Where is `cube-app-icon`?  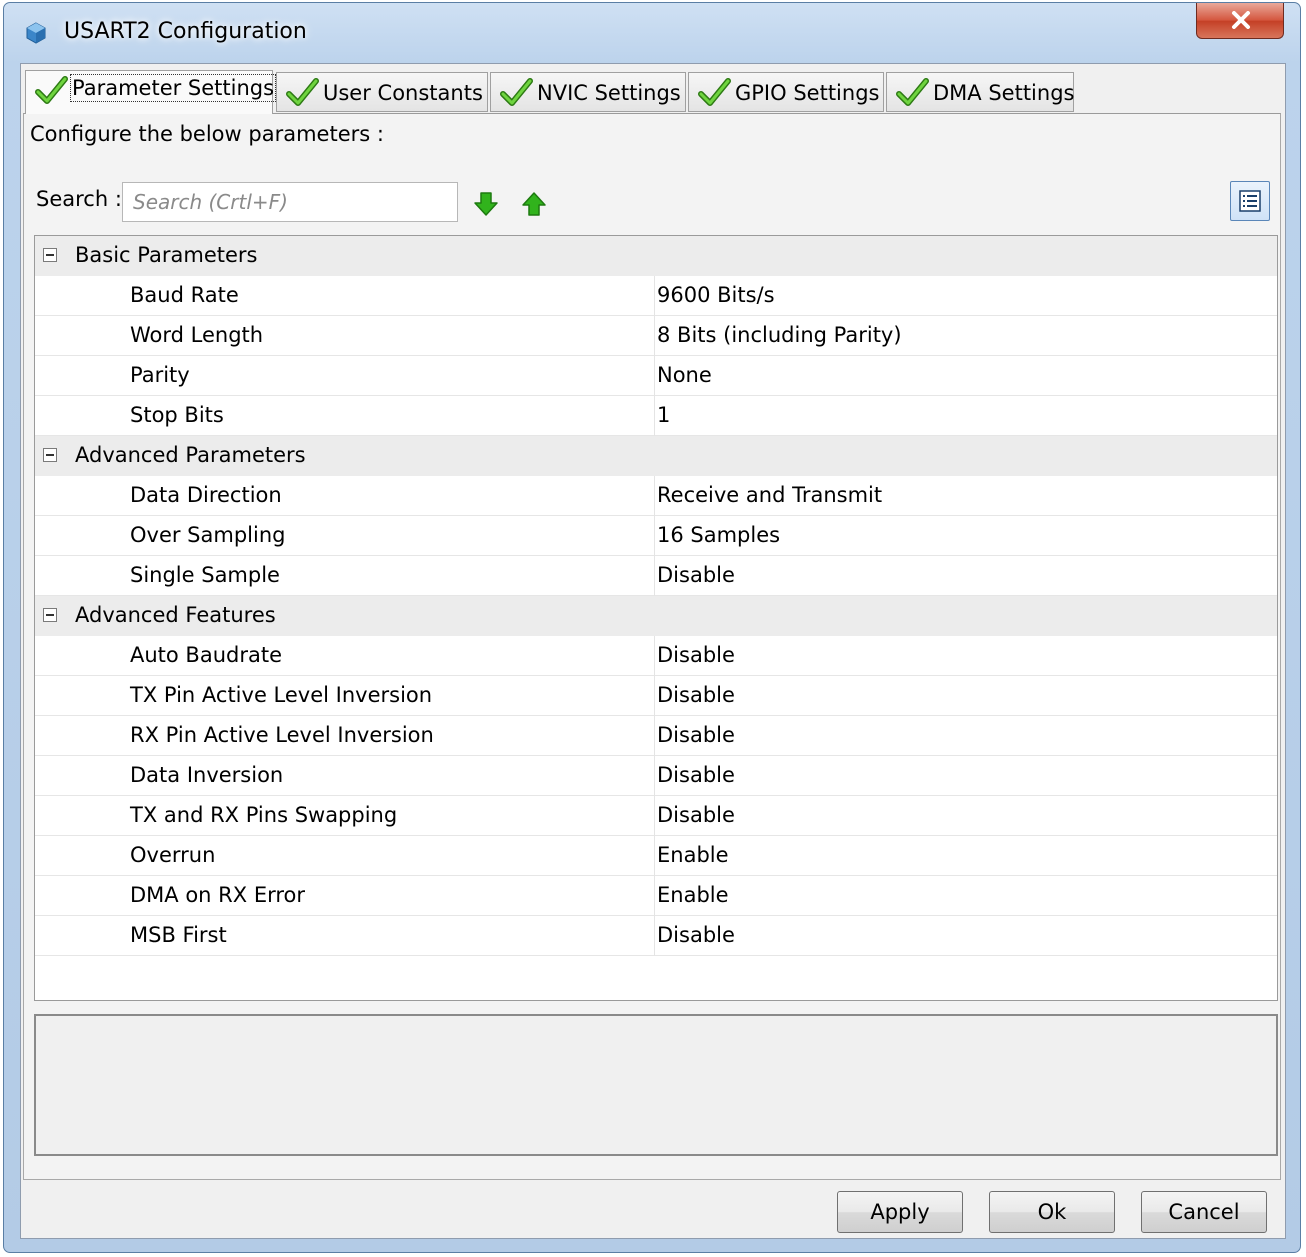
cube-app-icon is located at coordinates (36, 33).